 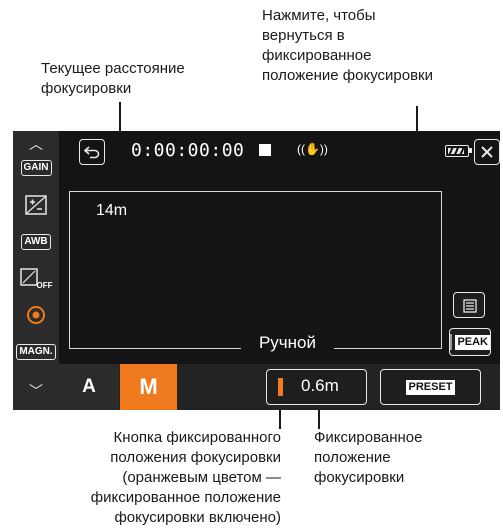 I want to click on bottom-focus-bar: A M 0.6m PRESET, so click(x=279, y=387).